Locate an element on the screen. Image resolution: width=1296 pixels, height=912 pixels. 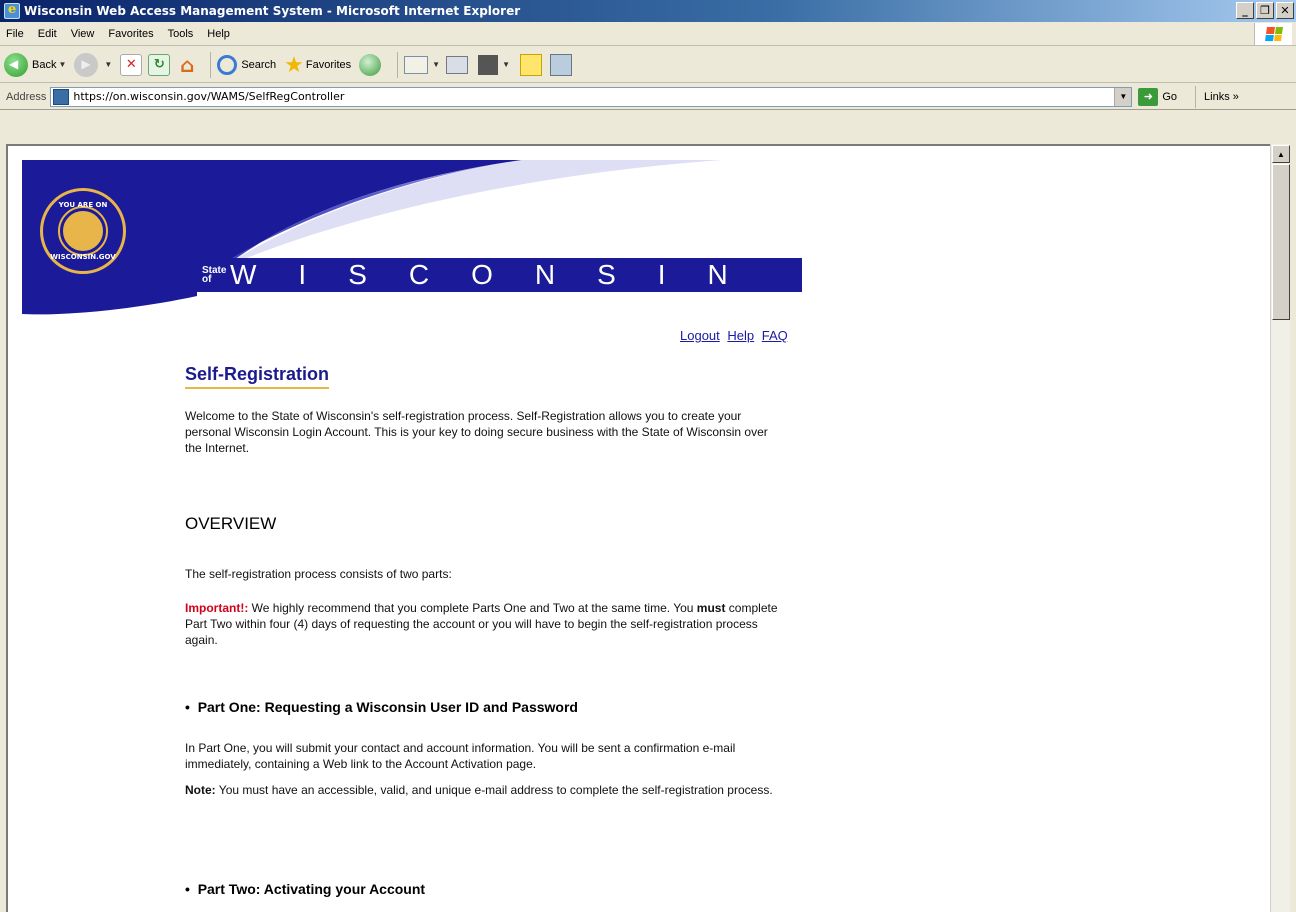
top-links: Logout Help FAQ is located at coordinates (732, 335).